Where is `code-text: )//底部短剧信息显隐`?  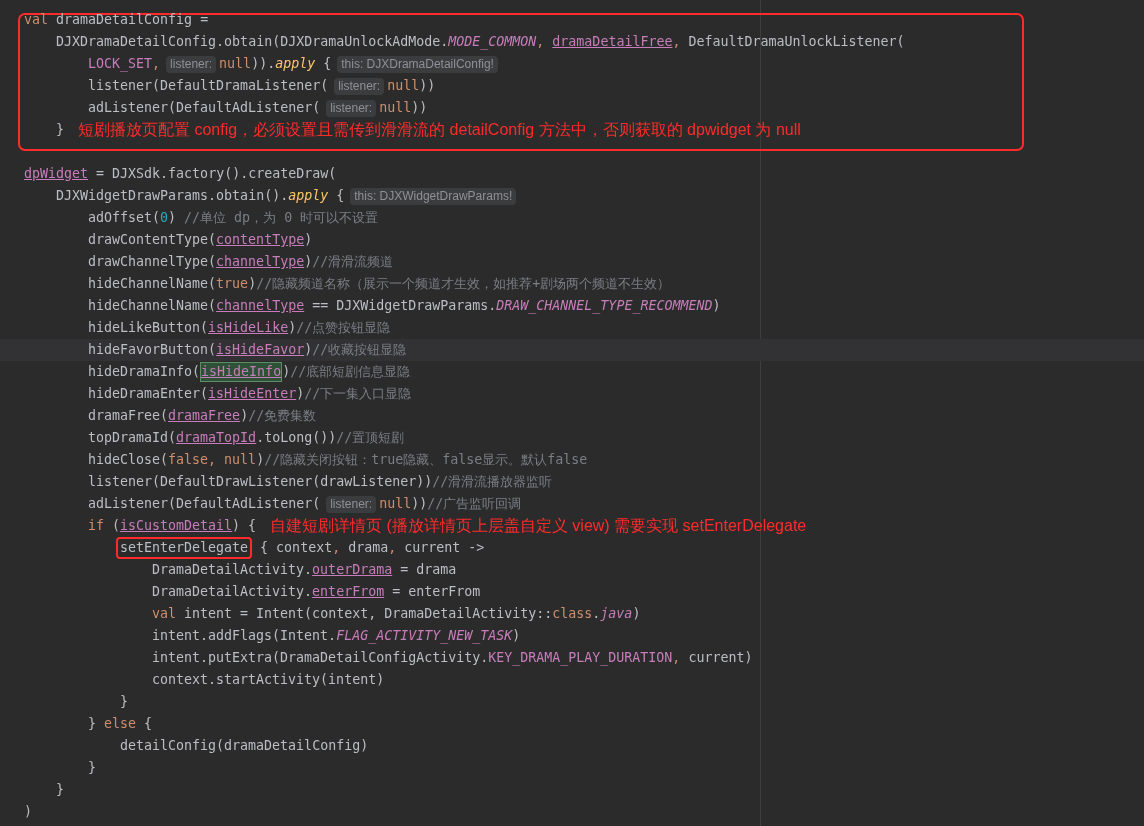
code-text: )//底部短剧信息显隐 is located at coordinates (346, 372).